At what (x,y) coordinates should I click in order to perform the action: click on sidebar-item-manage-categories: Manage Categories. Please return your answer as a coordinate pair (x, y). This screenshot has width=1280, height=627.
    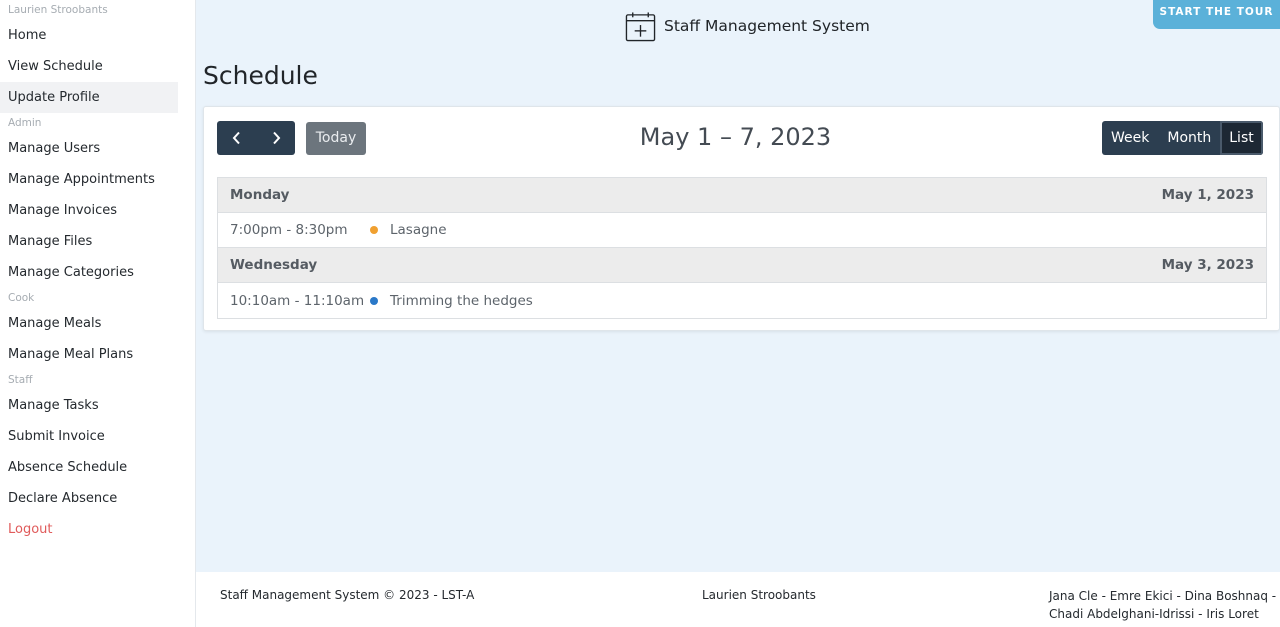
    Looking at the image, I should click on (89, 272).